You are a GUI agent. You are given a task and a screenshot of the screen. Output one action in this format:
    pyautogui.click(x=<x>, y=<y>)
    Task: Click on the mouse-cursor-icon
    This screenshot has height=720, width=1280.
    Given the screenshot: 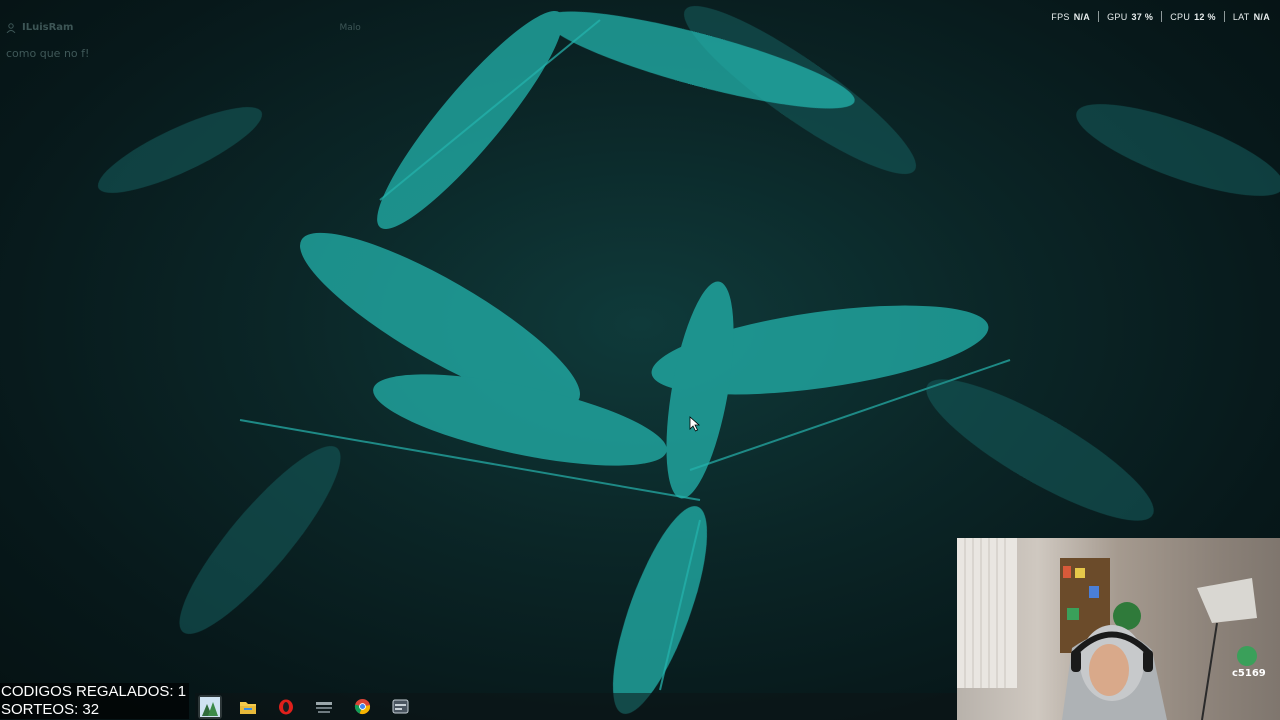 What is the action you would take?
    pyautogui.click(x=695, y=424)
    